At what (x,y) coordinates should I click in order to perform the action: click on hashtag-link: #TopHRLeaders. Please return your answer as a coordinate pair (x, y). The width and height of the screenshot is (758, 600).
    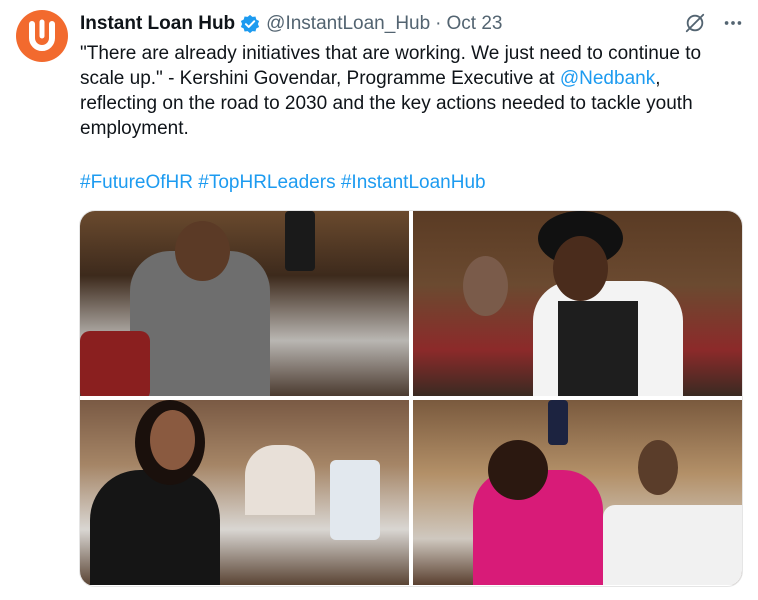
    Looking at the image, I should click on (266, 182).